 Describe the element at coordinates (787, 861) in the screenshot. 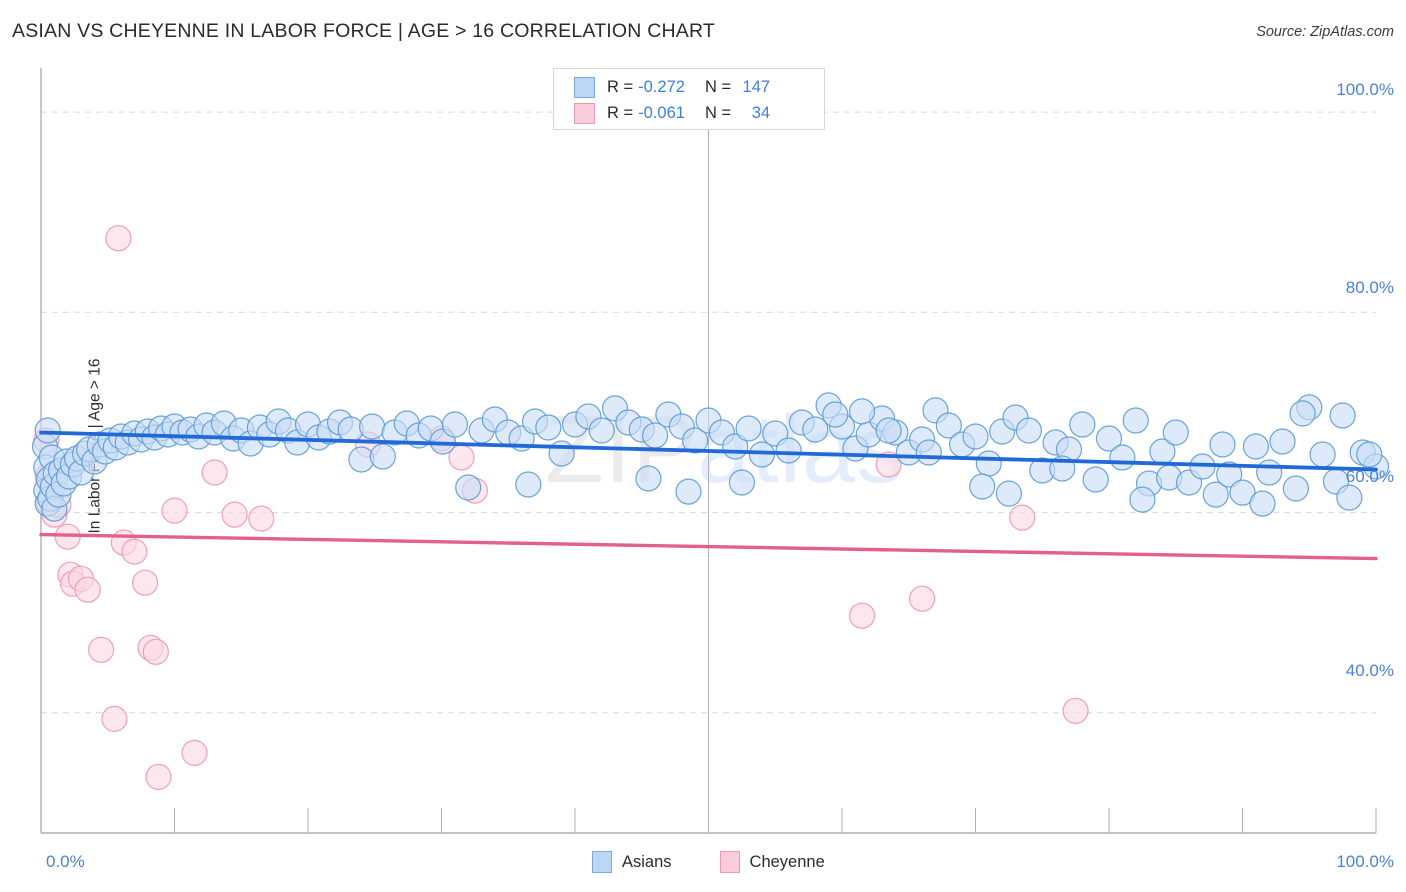

I see `series-label-cheyenne: Cheyenne` at that location.